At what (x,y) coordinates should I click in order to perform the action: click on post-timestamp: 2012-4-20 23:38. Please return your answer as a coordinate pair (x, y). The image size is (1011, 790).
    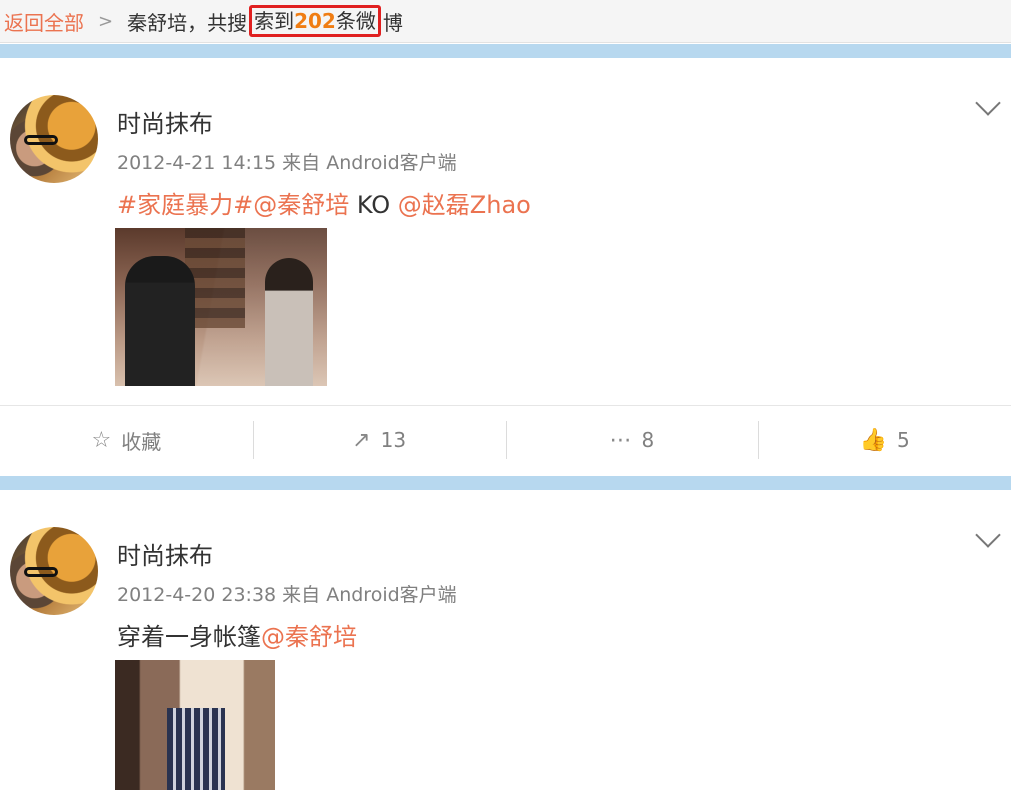
    Looking at the image, I should click on (196, 595).